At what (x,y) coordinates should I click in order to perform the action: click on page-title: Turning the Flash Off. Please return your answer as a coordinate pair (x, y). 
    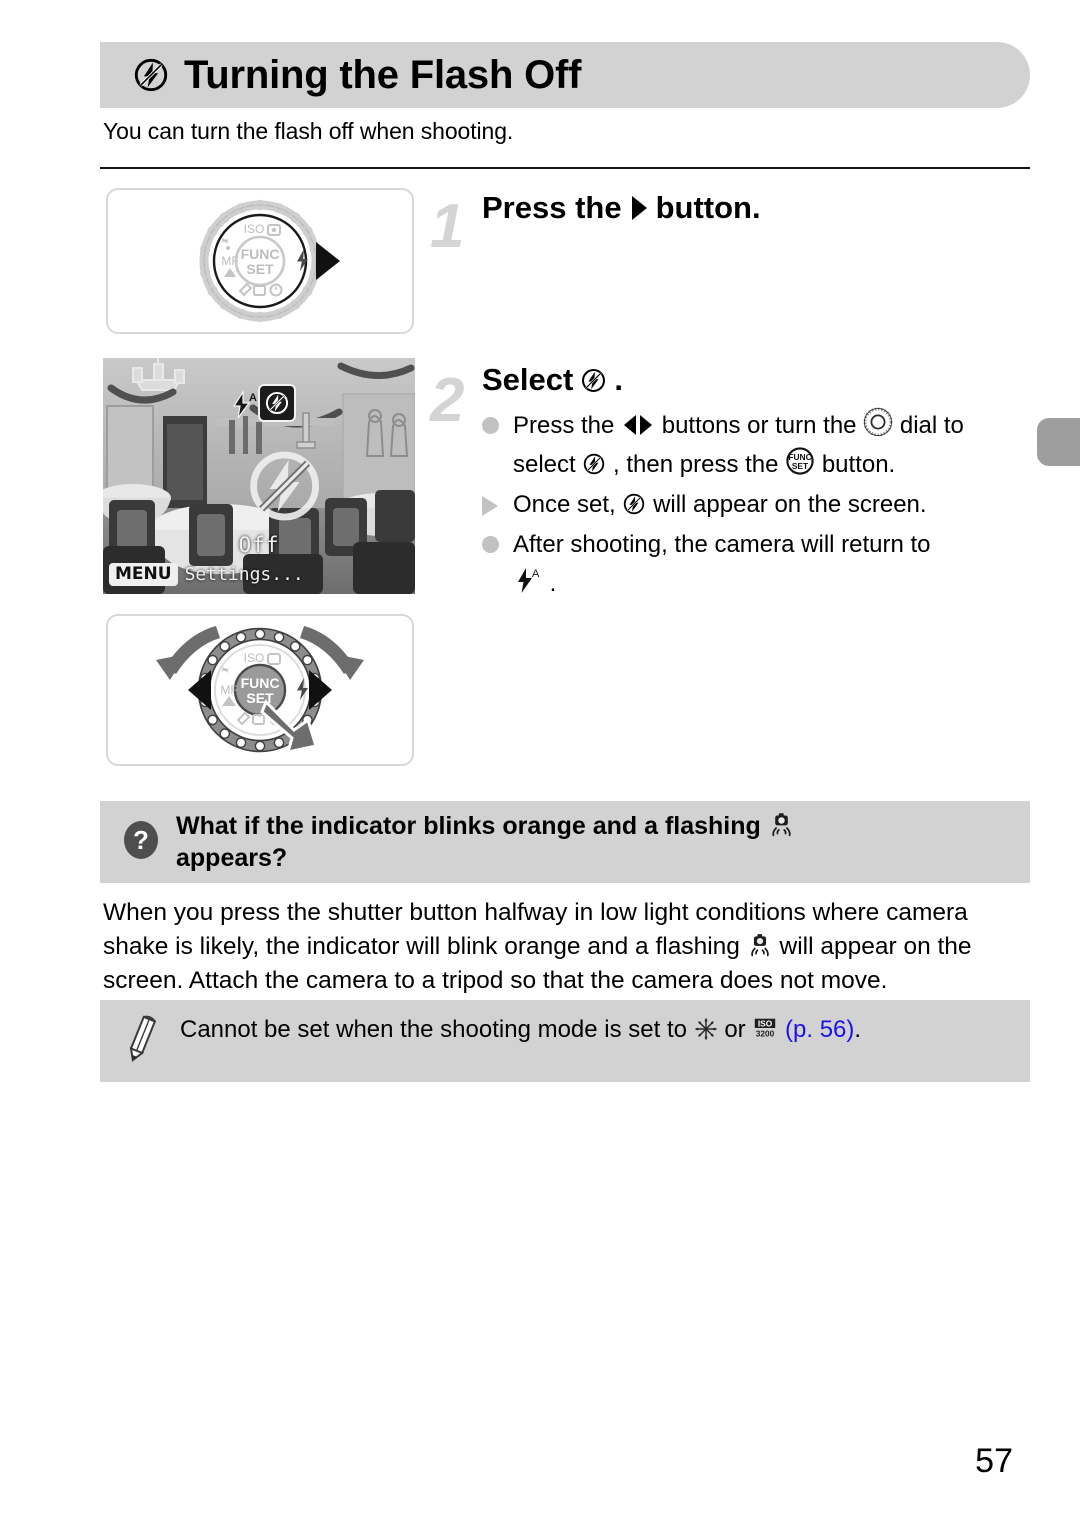
    Looking at the image, I should click on (383, 74).